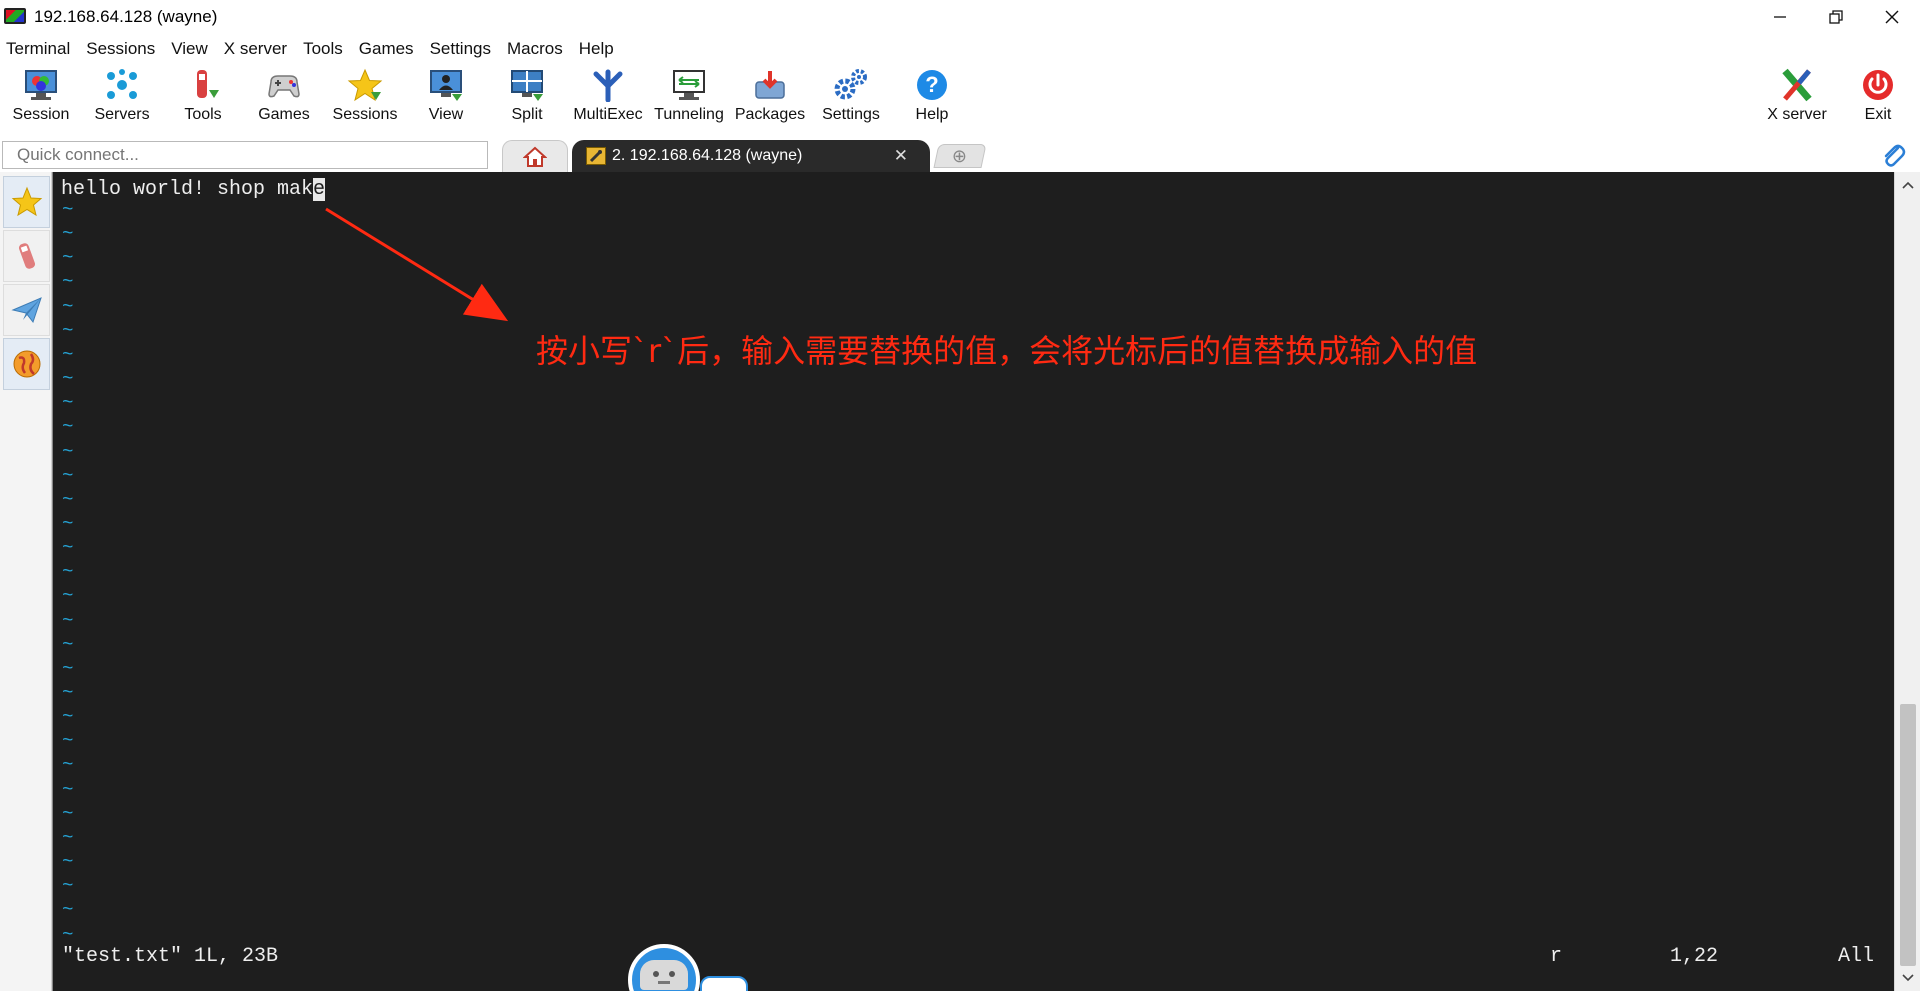  What do you see at coordinates (257, 49) in the screenshot?
I see `menu-x-server: X server` at bounding box center [257, 49].